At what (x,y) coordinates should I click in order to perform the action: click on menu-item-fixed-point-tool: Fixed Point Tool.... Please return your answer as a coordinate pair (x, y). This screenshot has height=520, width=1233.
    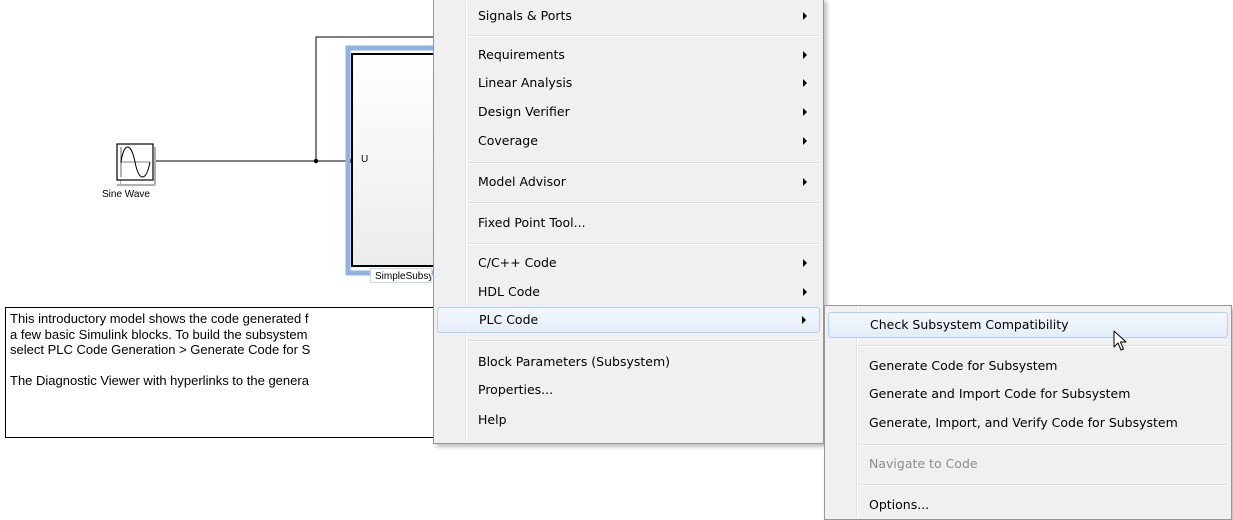
    Looking at the image, I should click on (628, 223).